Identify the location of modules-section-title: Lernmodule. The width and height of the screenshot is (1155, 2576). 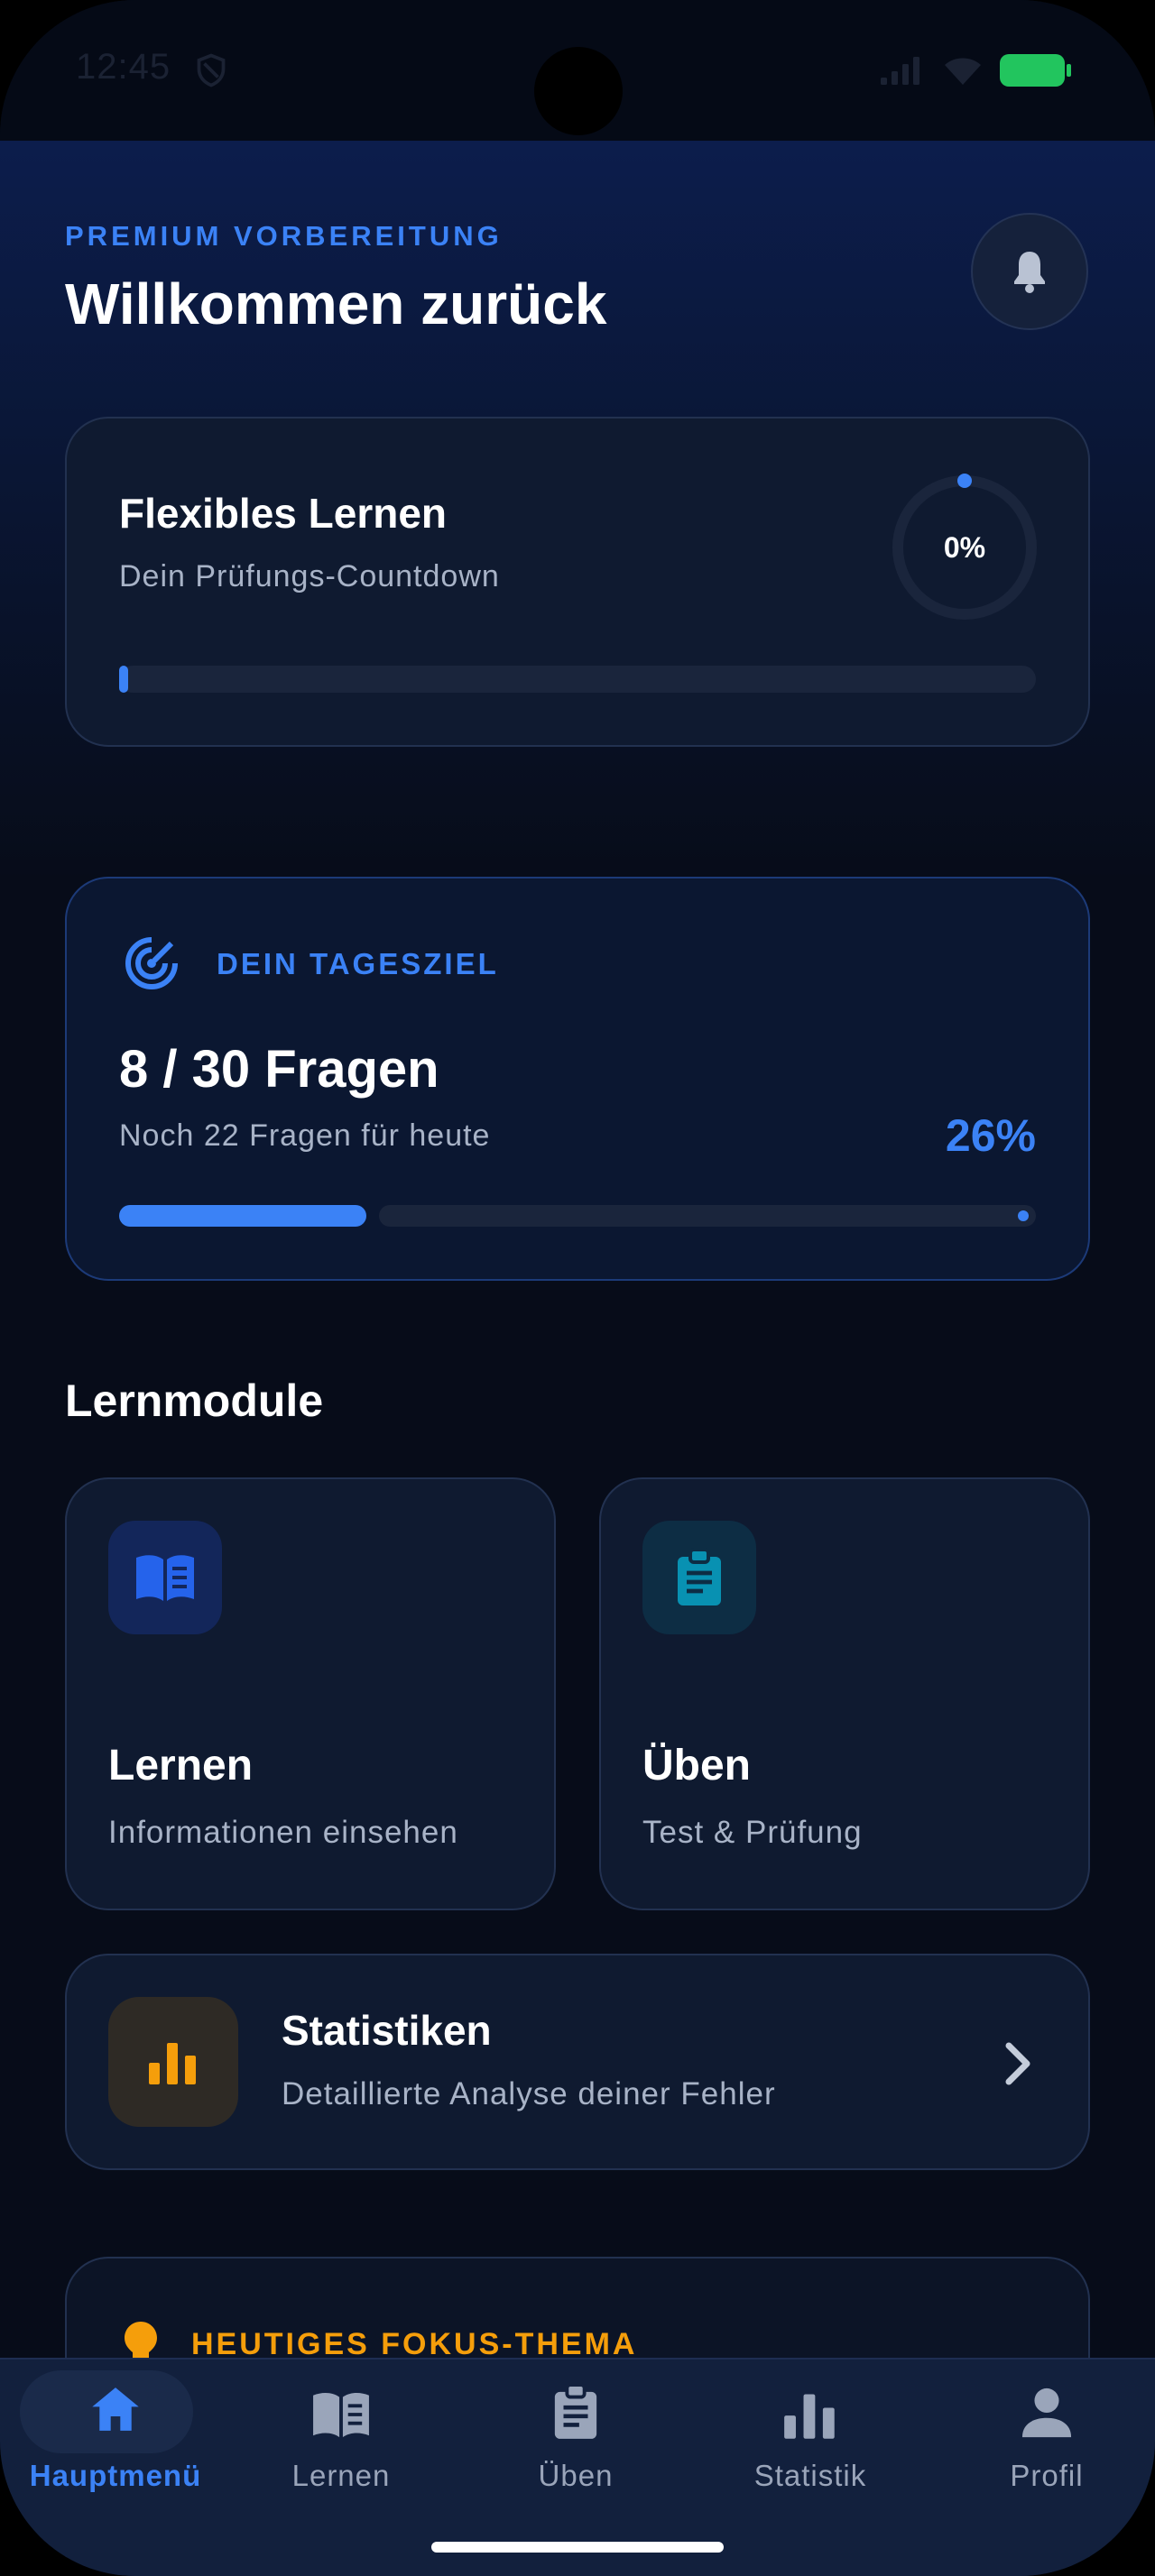
(194, 1400).